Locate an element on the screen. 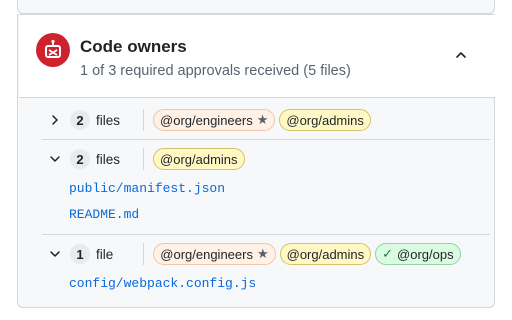 Image resolution: width=512 pixels, height=320 pixels. chevron-up-icon is located at coordinates (461, 55).